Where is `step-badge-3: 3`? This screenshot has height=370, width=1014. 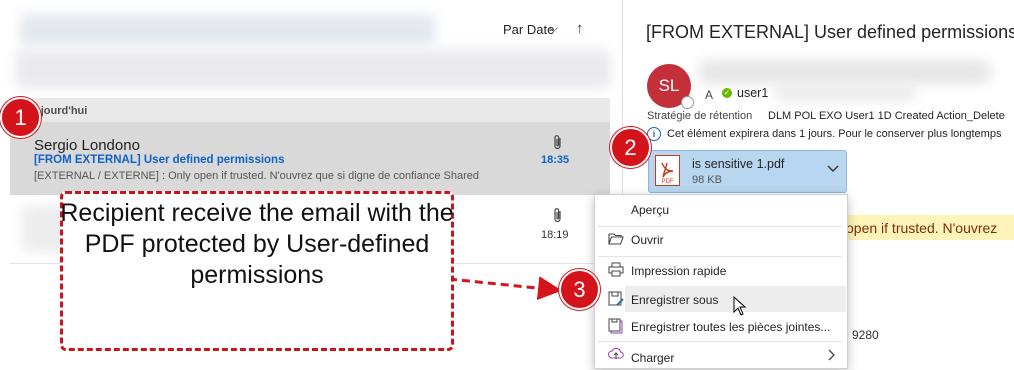
step-badge-3: 3 is located at coordinates (579, 289).